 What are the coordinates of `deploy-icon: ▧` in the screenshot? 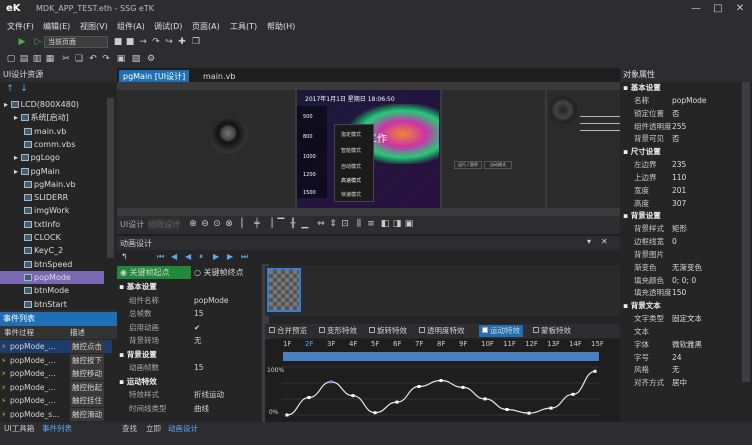 It's located at (136, 59).